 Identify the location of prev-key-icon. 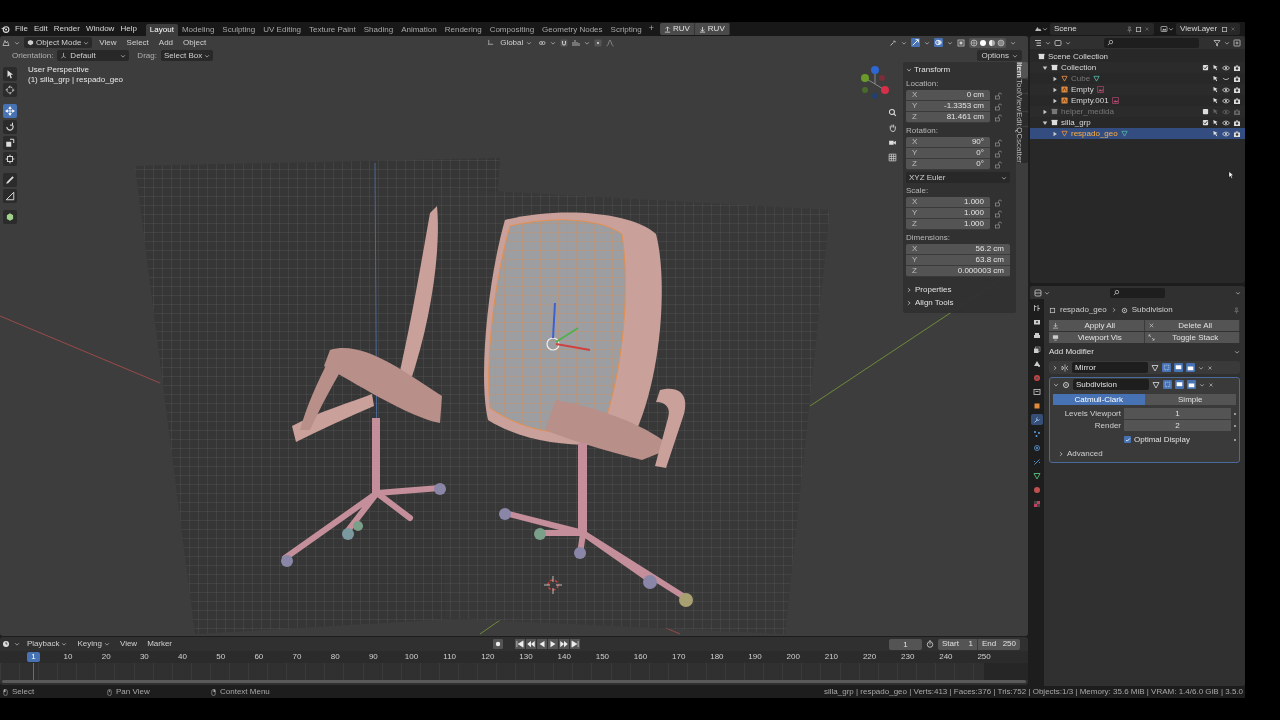
(531, 644).